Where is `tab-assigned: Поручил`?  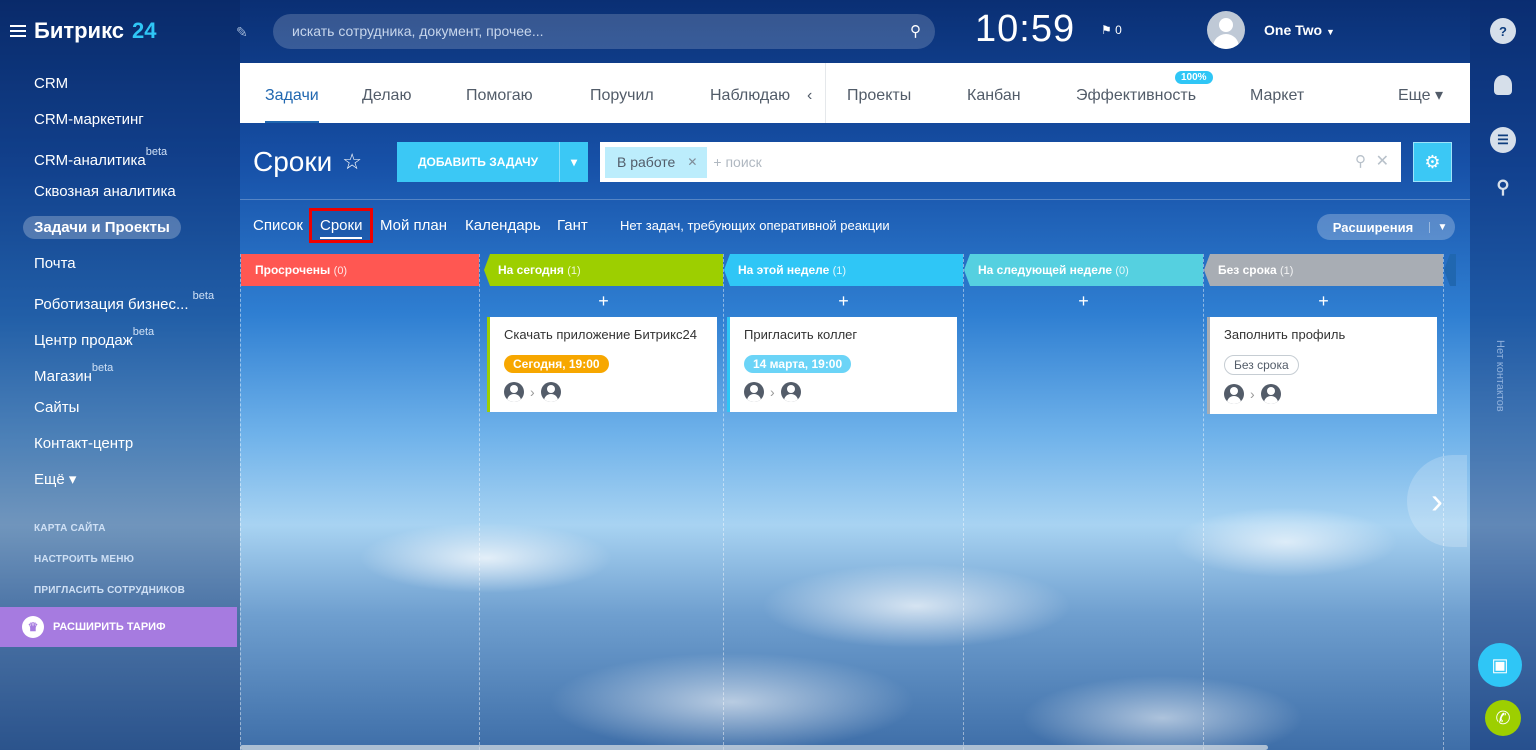 tab-assigned: Поручил is located at coordinates (622, 93).